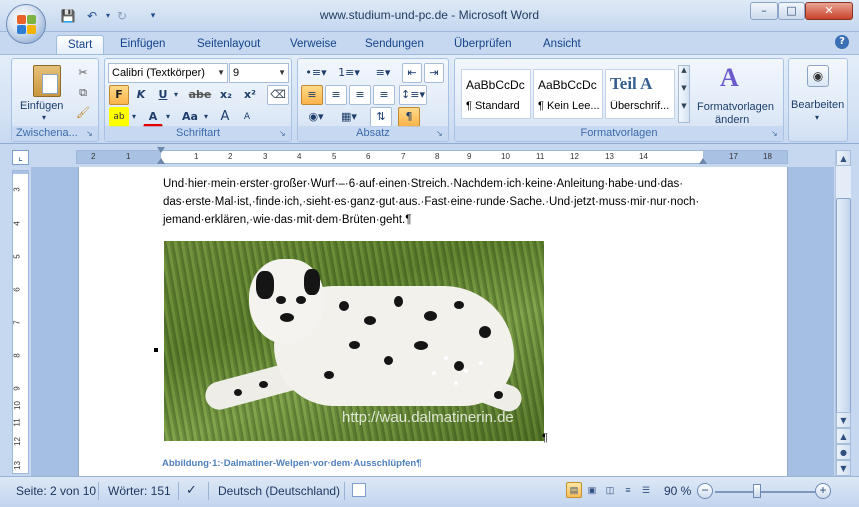 The image size is (859, 507). Describe the element at coordinates (843, 158) in the screenshot. I see `scroll-up-button: ▲` at that location.